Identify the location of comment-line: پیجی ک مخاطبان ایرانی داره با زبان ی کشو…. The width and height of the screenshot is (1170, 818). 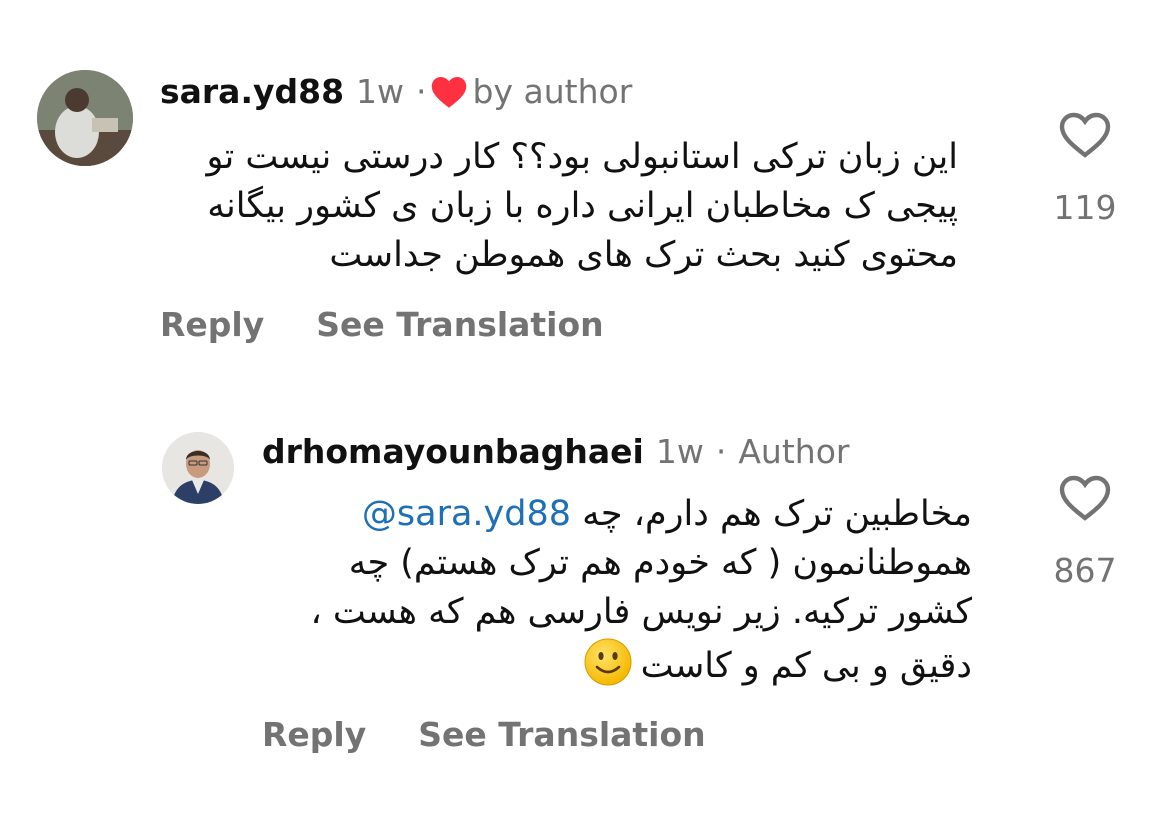
(582, 206).